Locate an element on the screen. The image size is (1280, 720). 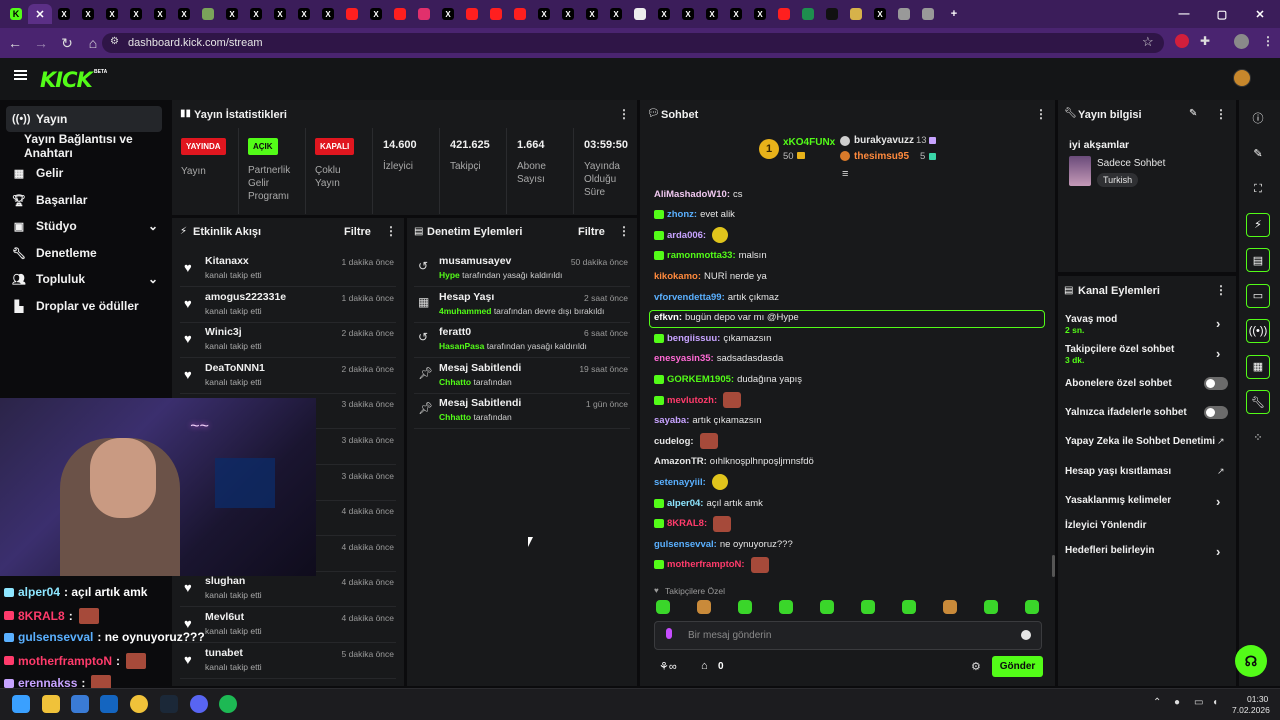
chat-message: ramonmotta33: malsın is located at coordinates (710, 256).